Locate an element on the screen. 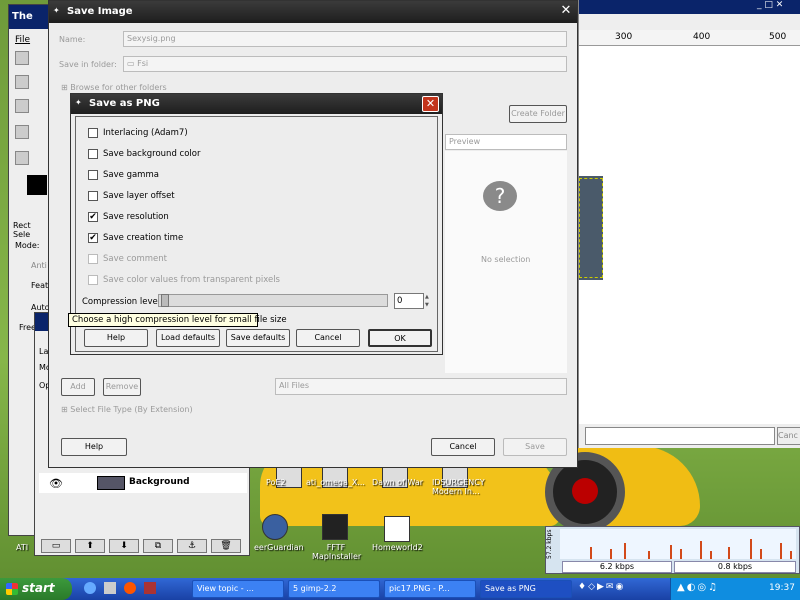 The image size is (800, 600). cancel-button: Canc is located at coordinates (788, 436).